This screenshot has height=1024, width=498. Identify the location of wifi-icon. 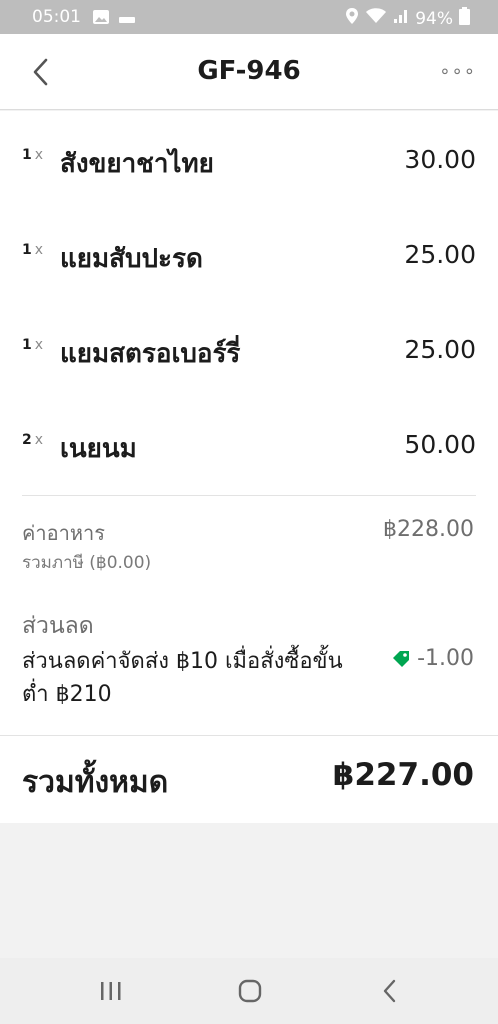
(376, 18).